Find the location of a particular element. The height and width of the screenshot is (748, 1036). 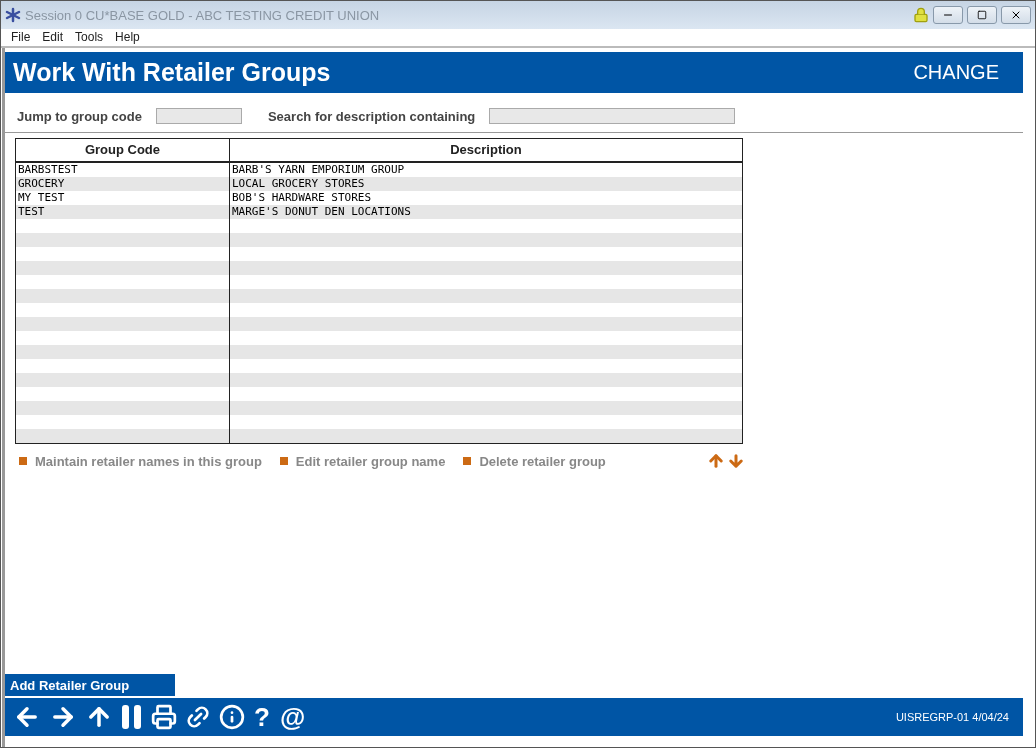

printer-icon is located at coordinates (164, 717).